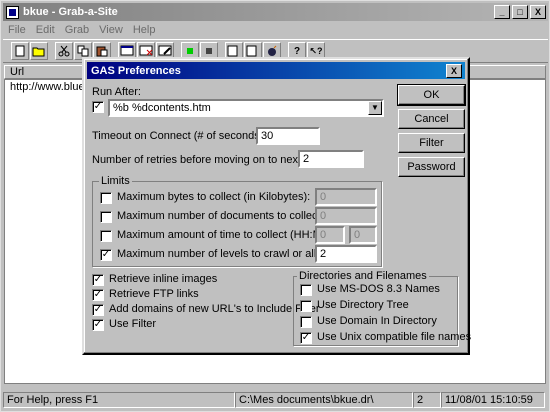  What do you see at coordinates (162, 108) in the screenshot?
I see `run-after-value: %b %dcontents.htm` at bounding box center [162, 108].